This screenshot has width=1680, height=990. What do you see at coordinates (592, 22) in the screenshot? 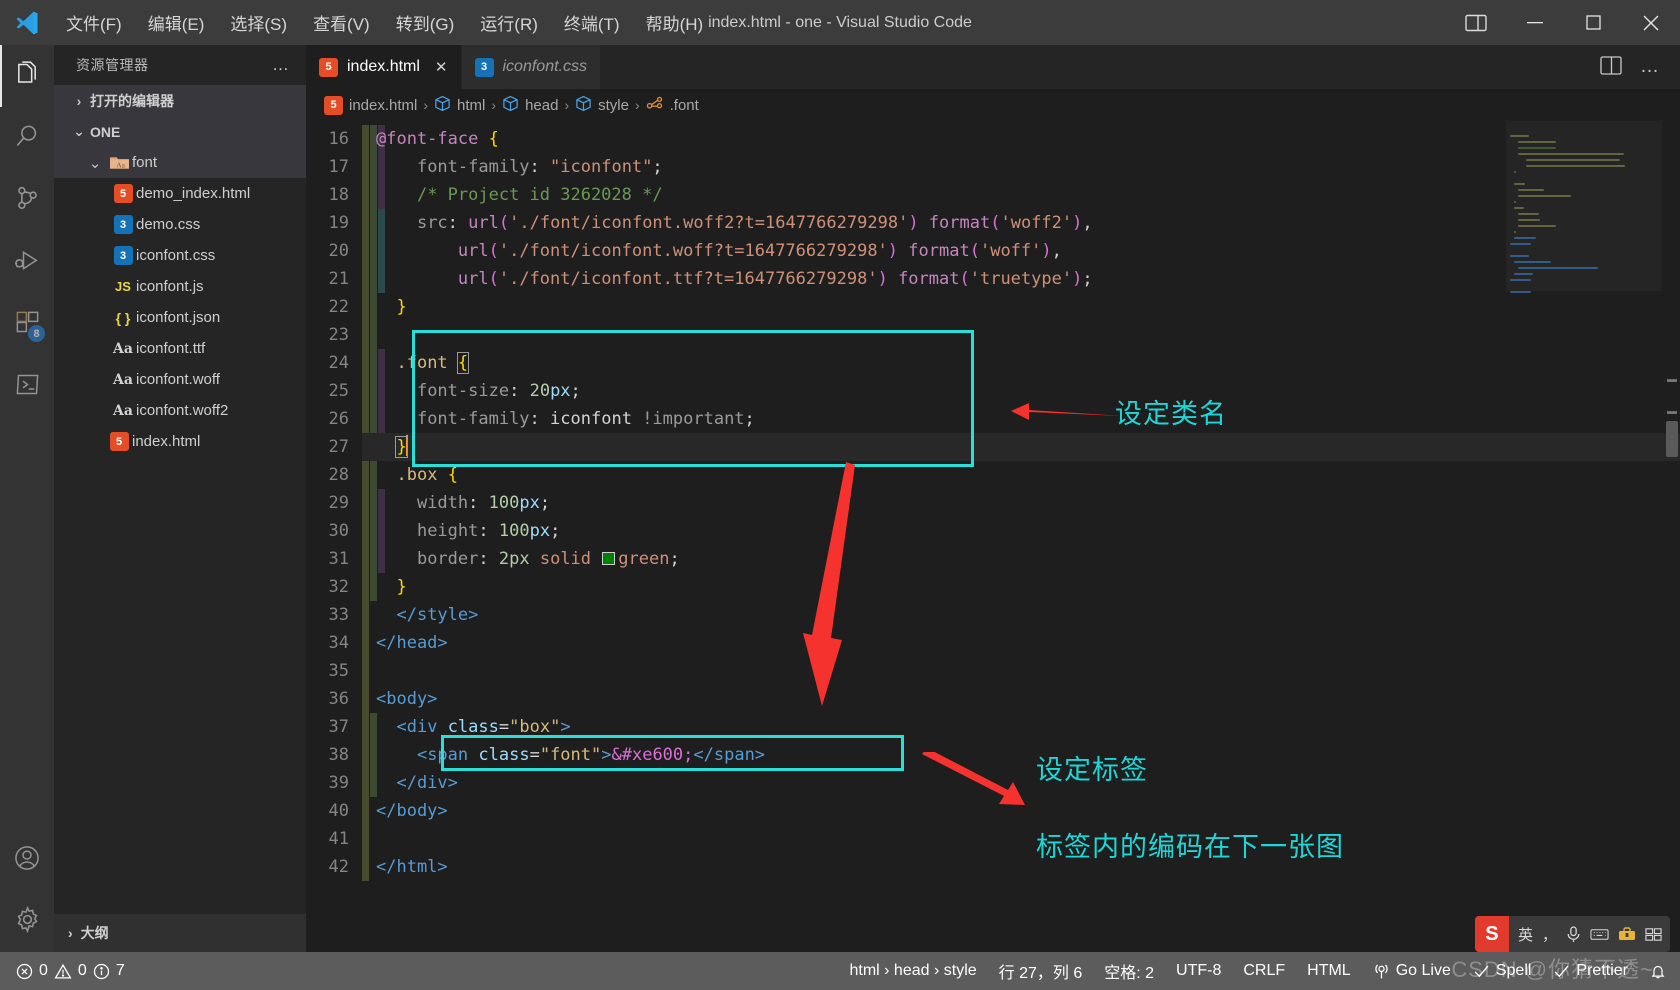
I see `menu-terminal: 终端(T)` at bounding box center [592, 22].